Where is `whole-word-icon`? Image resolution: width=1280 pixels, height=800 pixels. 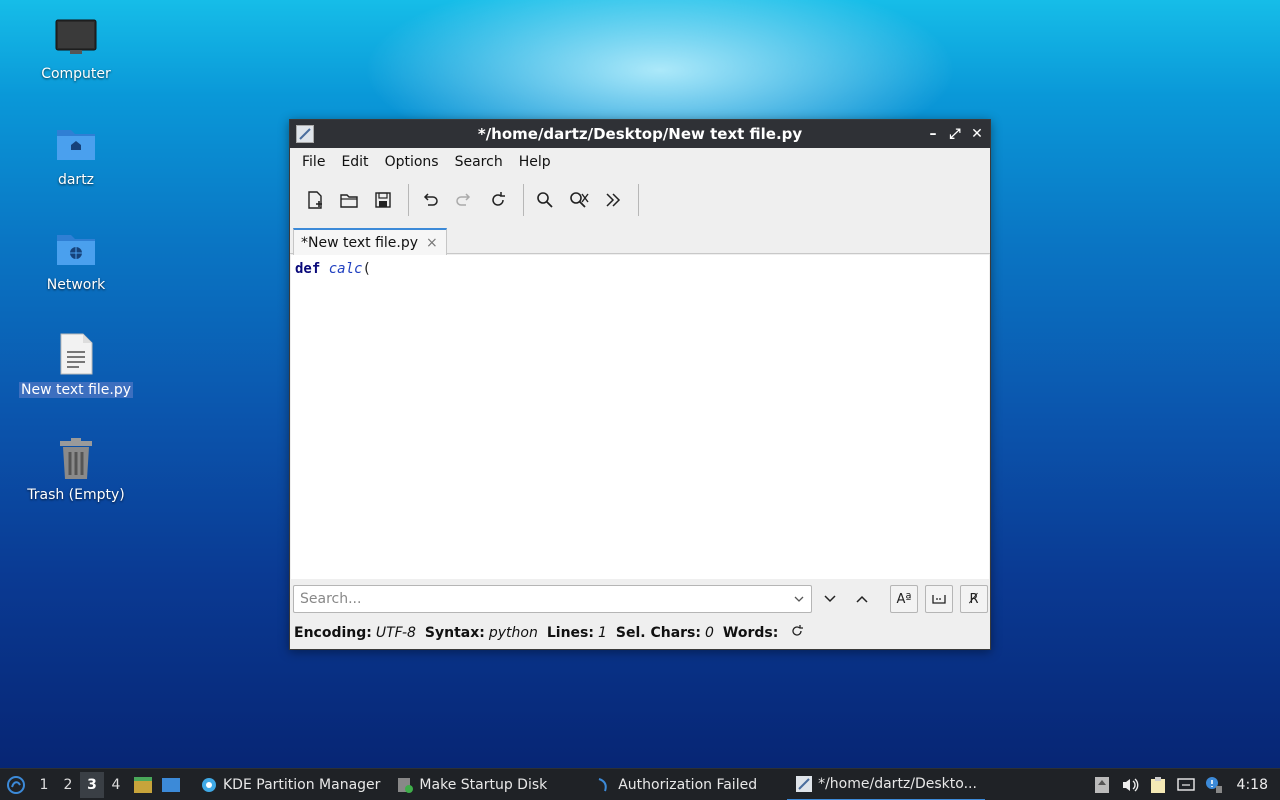 whole-word-icon is located at coordinates (939, 599).